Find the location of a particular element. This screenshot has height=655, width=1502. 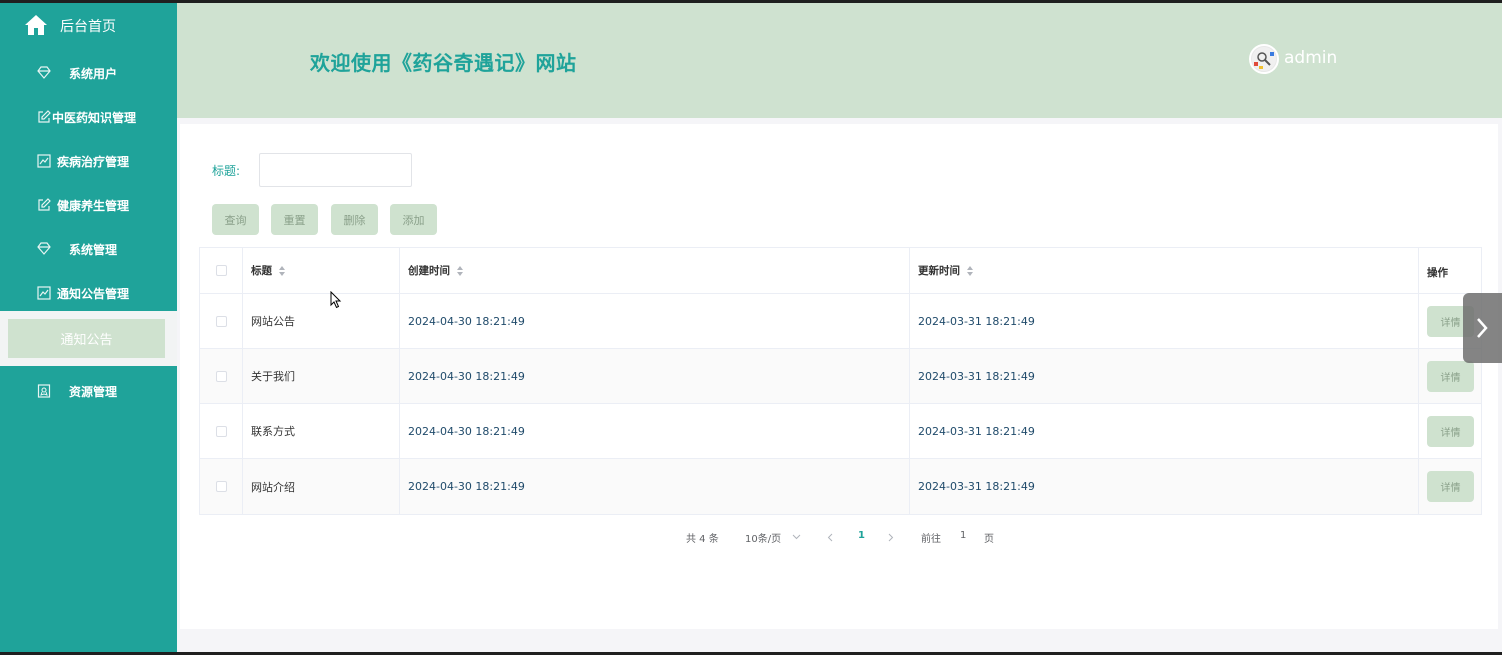

query-button: 查询 is located at coordinates (235, 219).